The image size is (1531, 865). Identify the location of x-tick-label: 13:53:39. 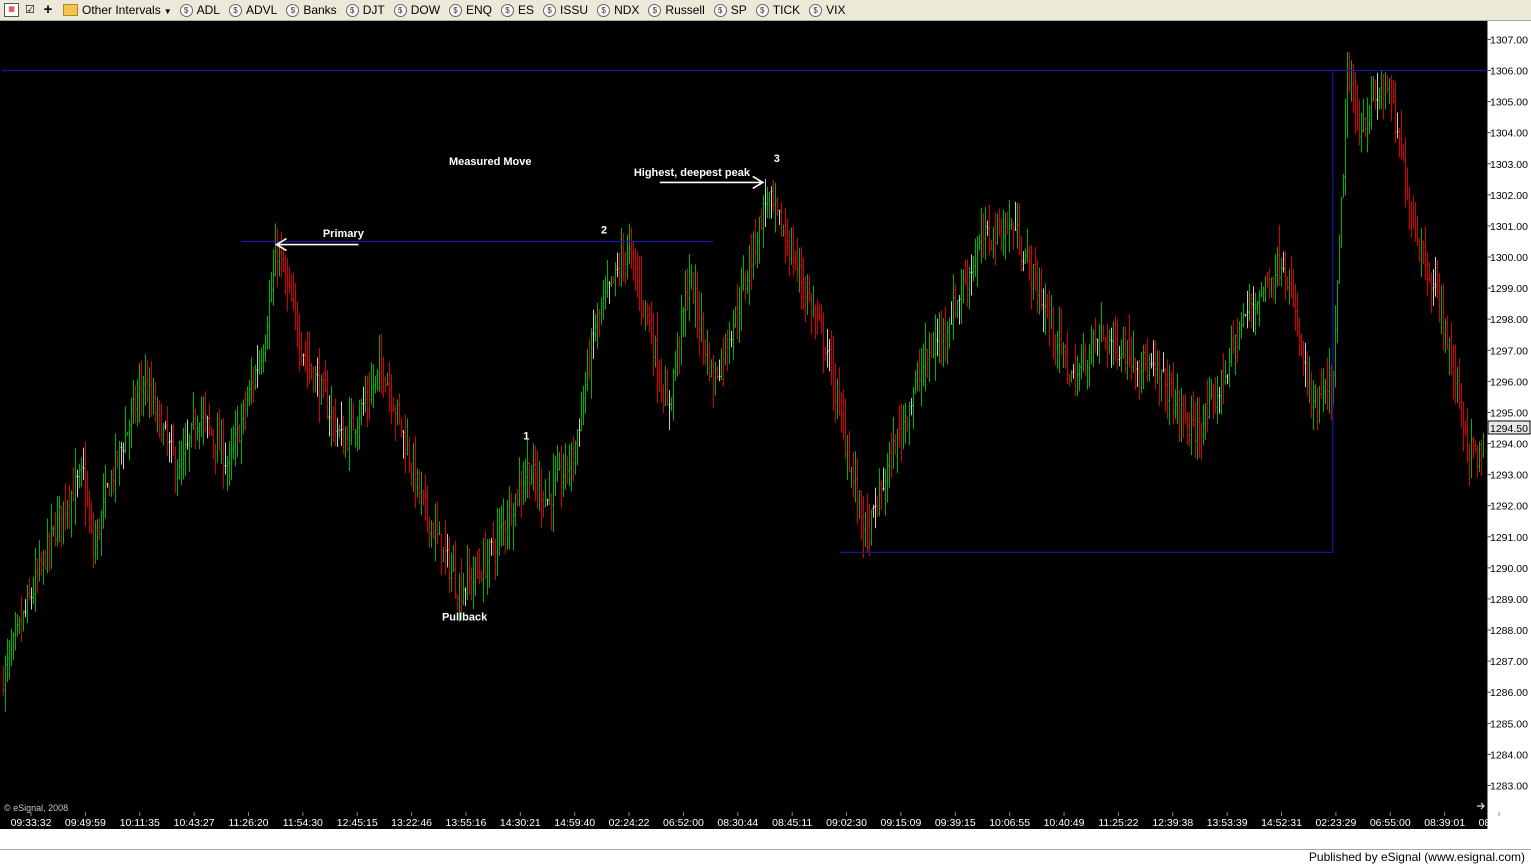
(1227, 823).